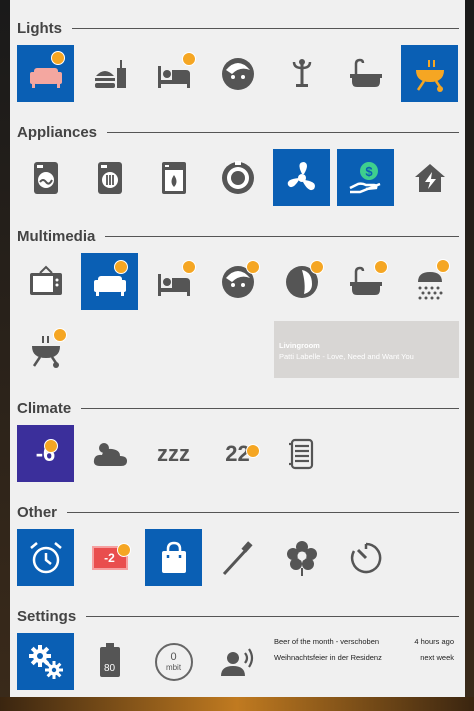 Image resolution: width=474 pixels, height=711 pixels. What do you see at coordinates (346, 356) in the screenshot?
I see `now-playing-track: Patti Labelle - Love, Need and Want You` at bounding box center [346, 356].